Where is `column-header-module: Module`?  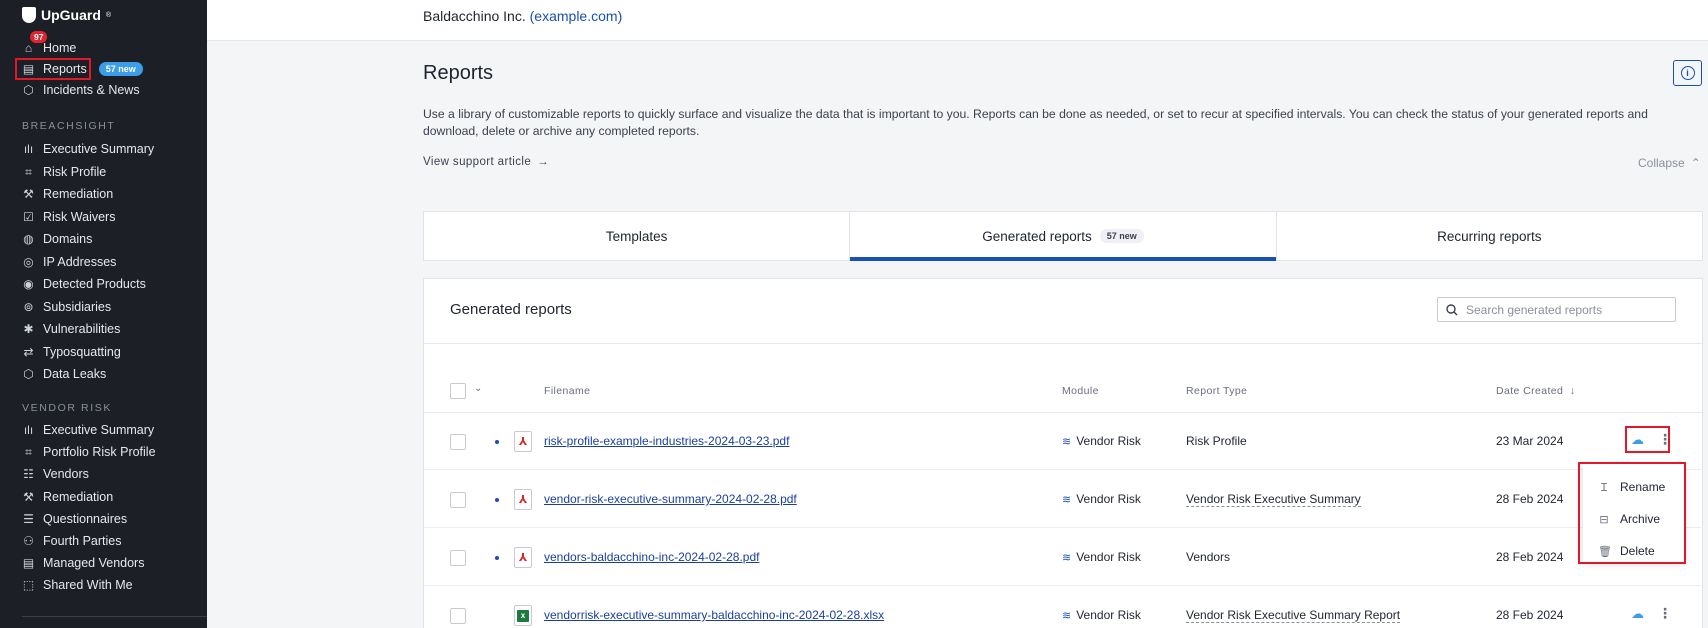
column-header-module: Module is located at coordinates (1080, 391).